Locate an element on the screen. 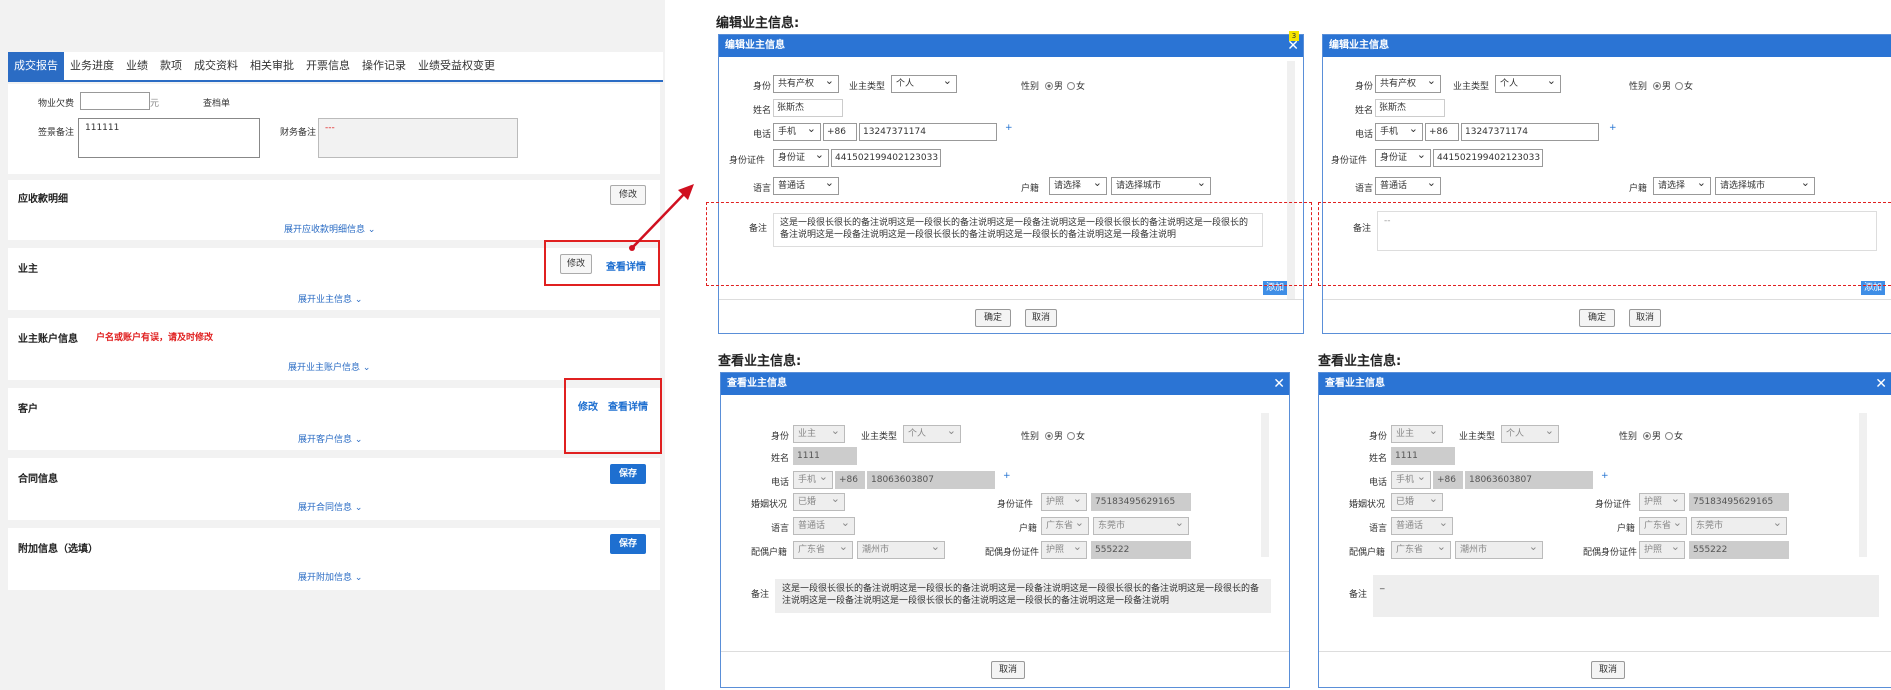 Image resolution: width=1891 pixels, height=690 pixels. customer-expand-link: 展开客户信息 ⌄ is located at coordinates (330, 438).